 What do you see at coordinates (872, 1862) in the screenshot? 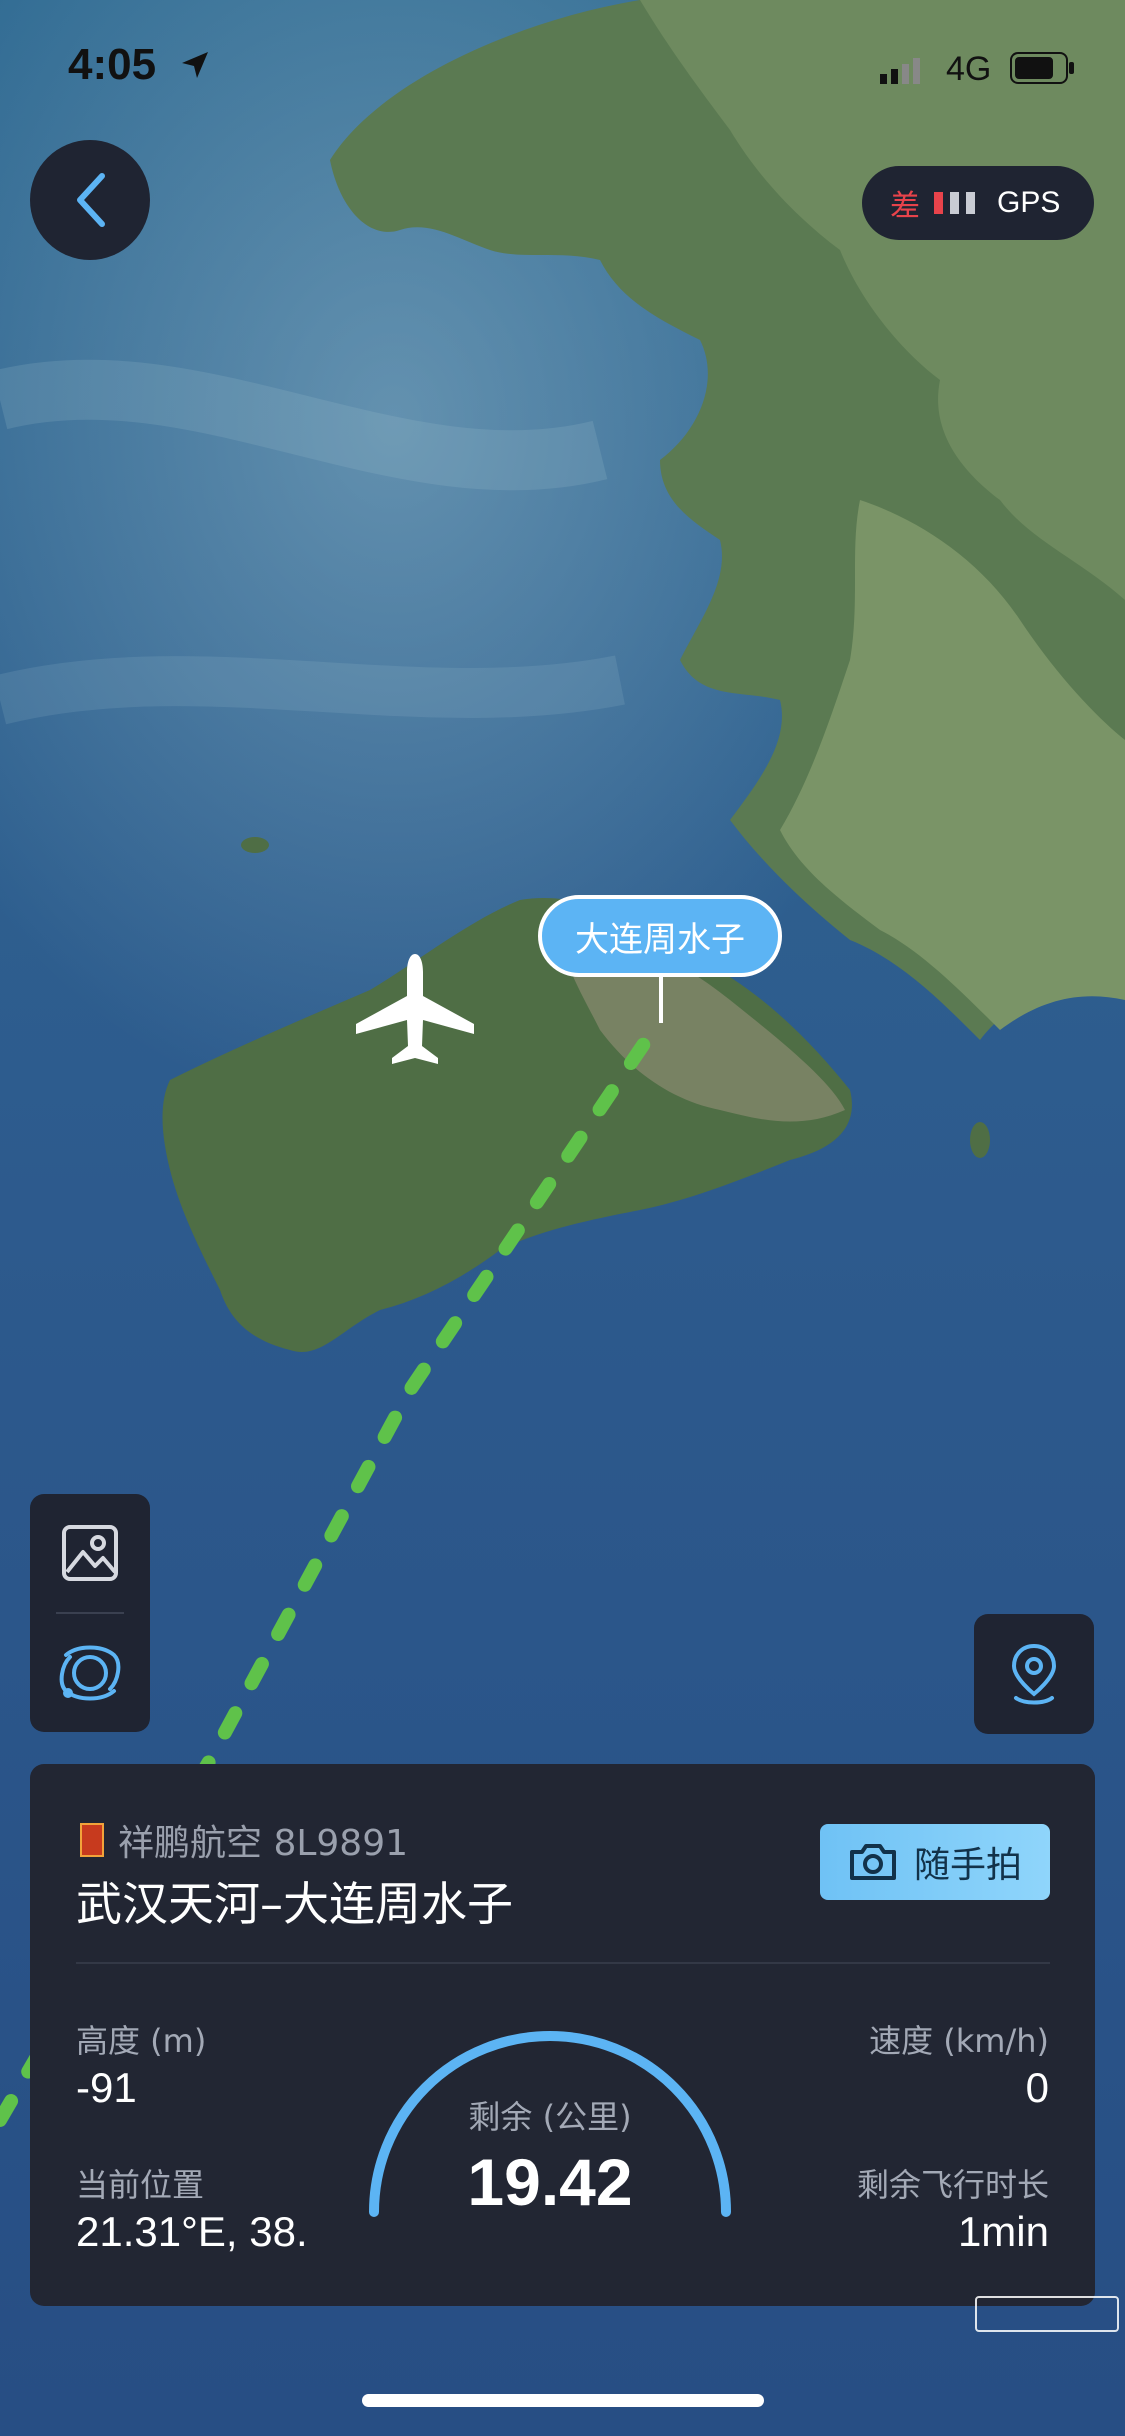
I see `camera-icon` at bounding box center [872, 1862].